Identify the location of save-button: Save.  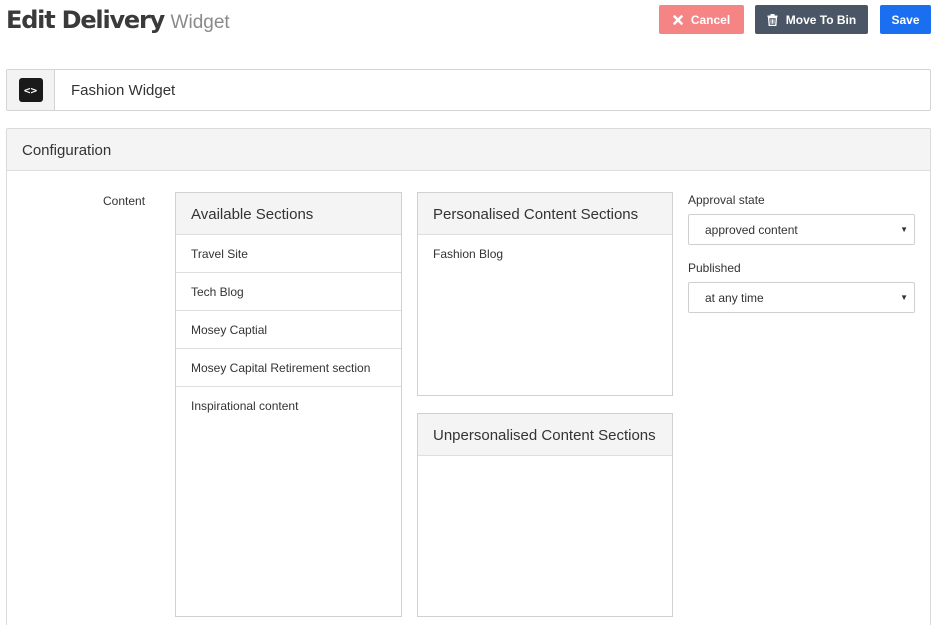
(905, 19).